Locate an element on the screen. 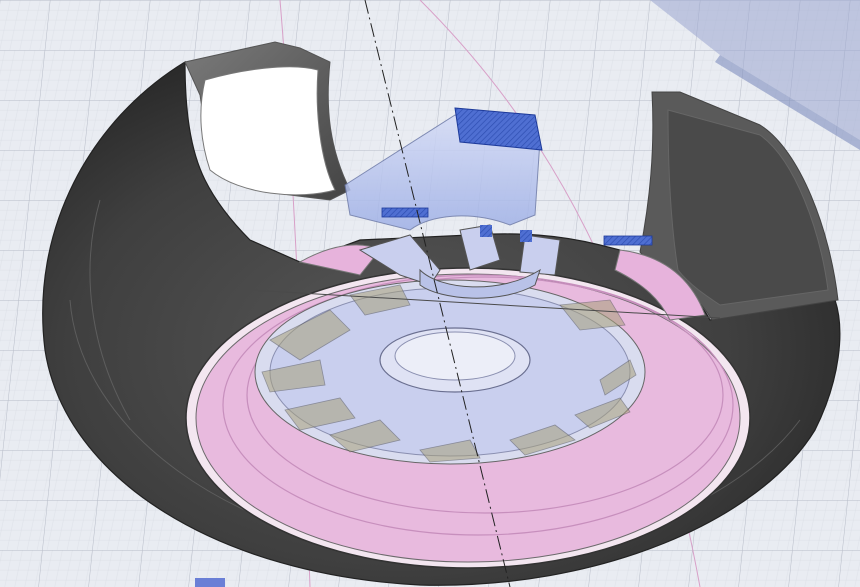  section-plane-icon is located at coordinates (210, 582).